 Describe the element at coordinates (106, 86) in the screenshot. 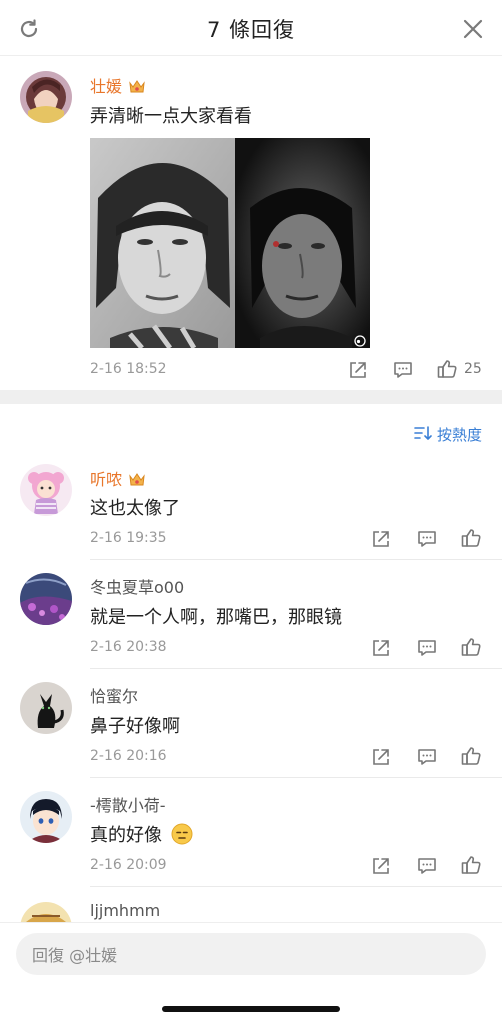

I see `username-text: 壮媛` at that location.